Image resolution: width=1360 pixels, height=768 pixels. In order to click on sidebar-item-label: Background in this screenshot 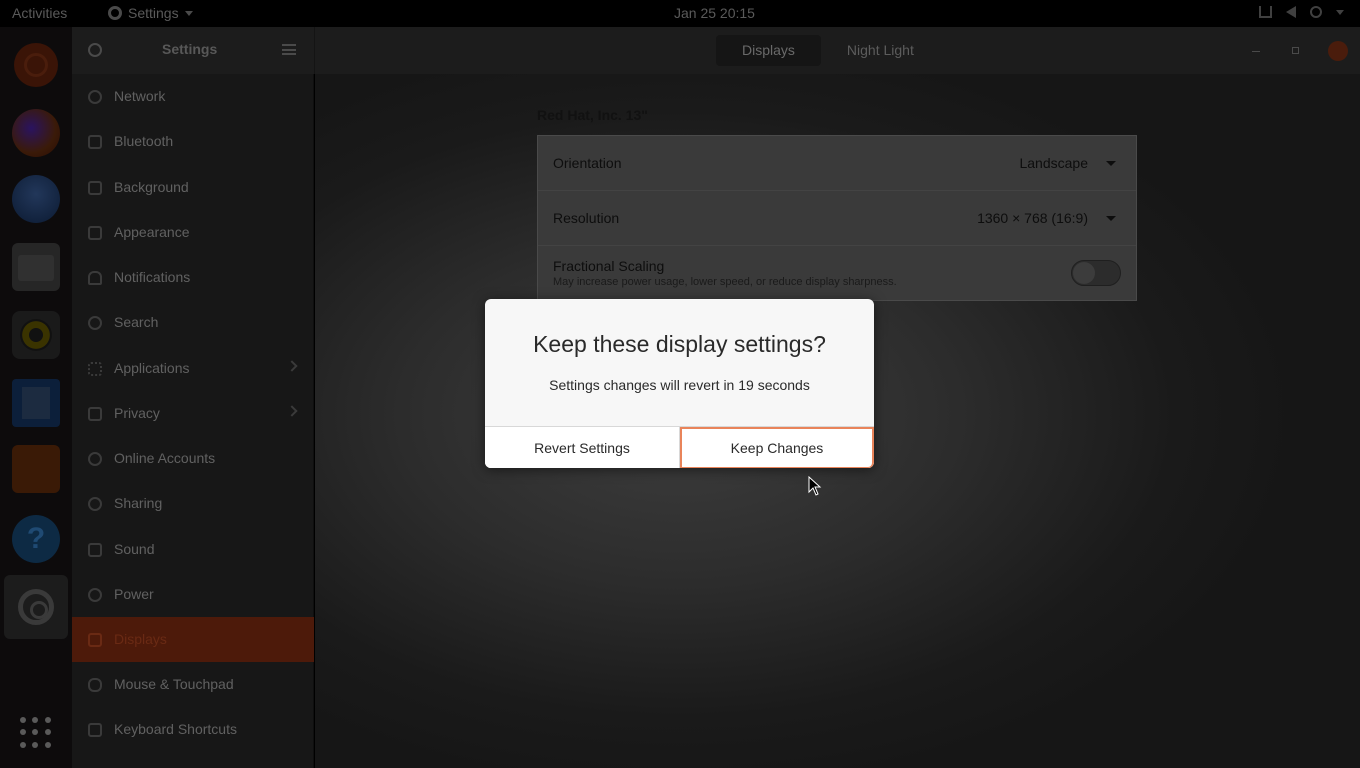, I will do `click(151, 187)`.